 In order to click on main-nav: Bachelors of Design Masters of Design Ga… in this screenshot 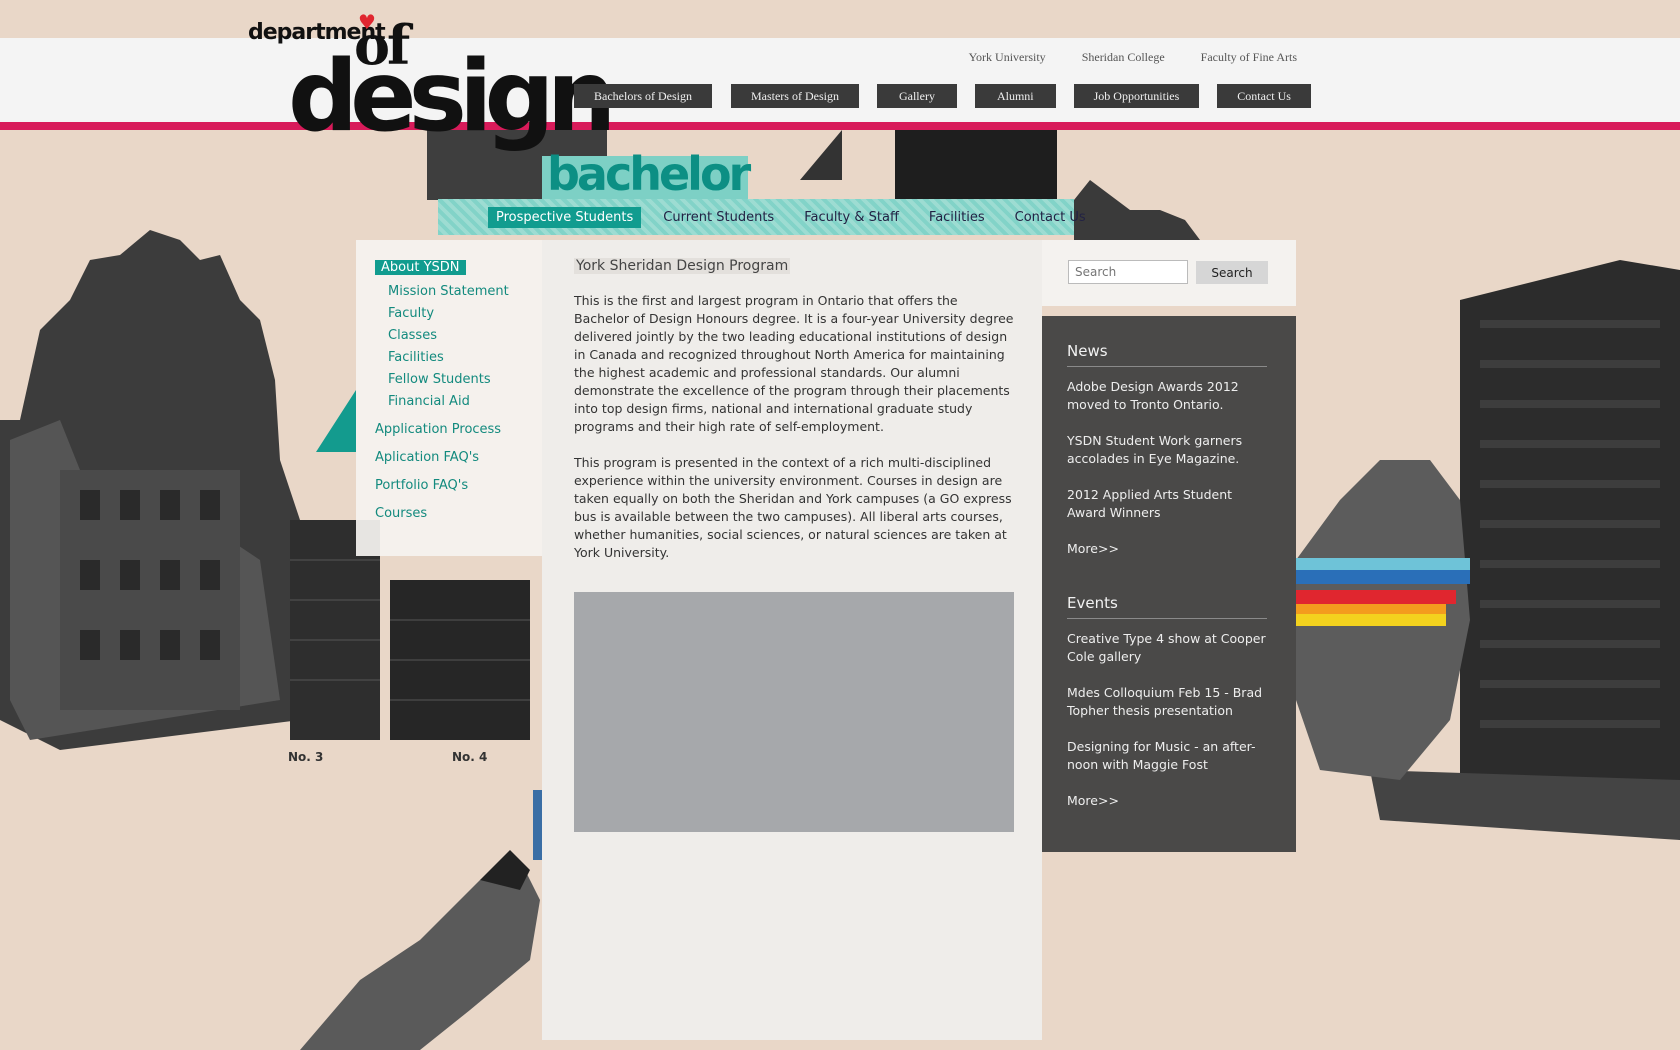, I will do `click(942, 96)`.